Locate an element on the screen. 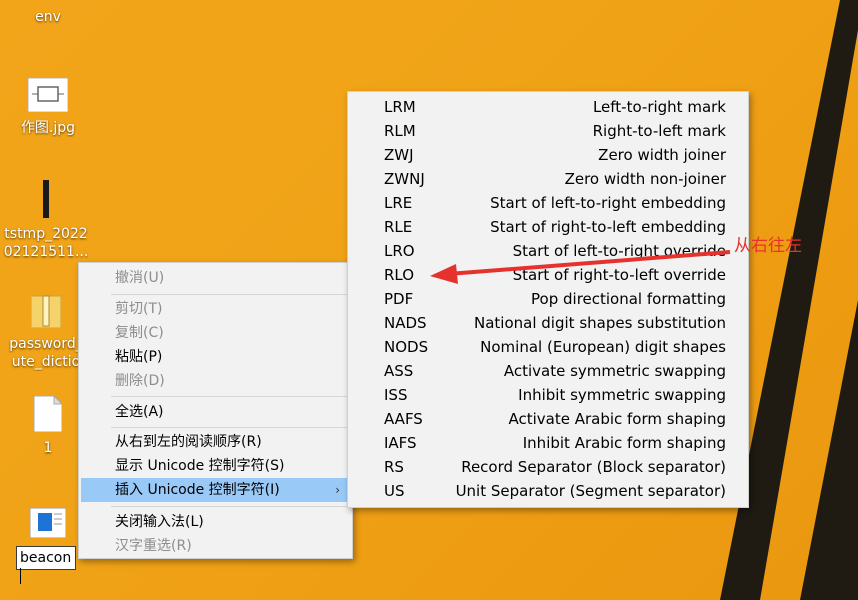 This screenshot has height=600, width=858. menu-item-insert-unicode: 插入 Unicode 控制字符(I) › is located at coordinates (215, 490).